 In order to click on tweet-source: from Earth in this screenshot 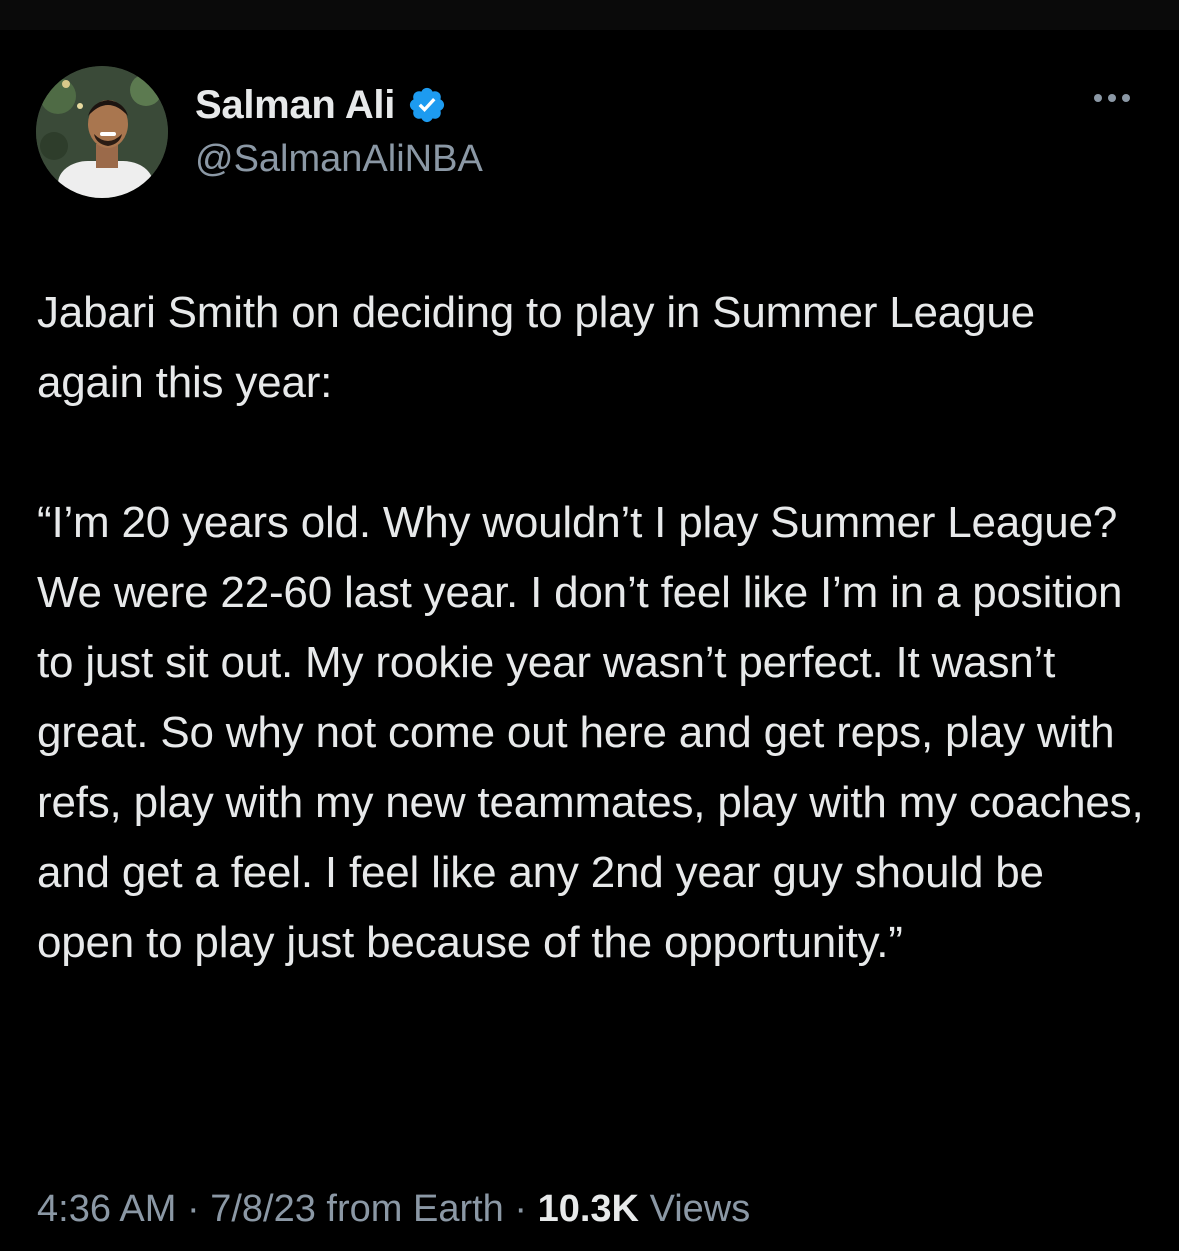, I will do `click(415, 1209)`.